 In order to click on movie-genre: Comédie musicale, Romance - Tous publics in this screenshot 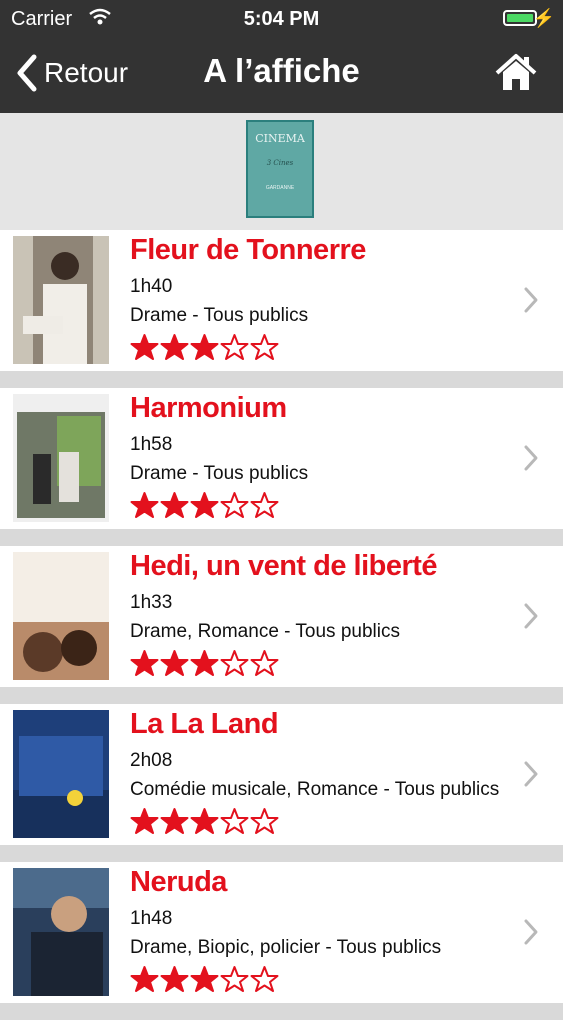, I will do `click(315, 789)`.